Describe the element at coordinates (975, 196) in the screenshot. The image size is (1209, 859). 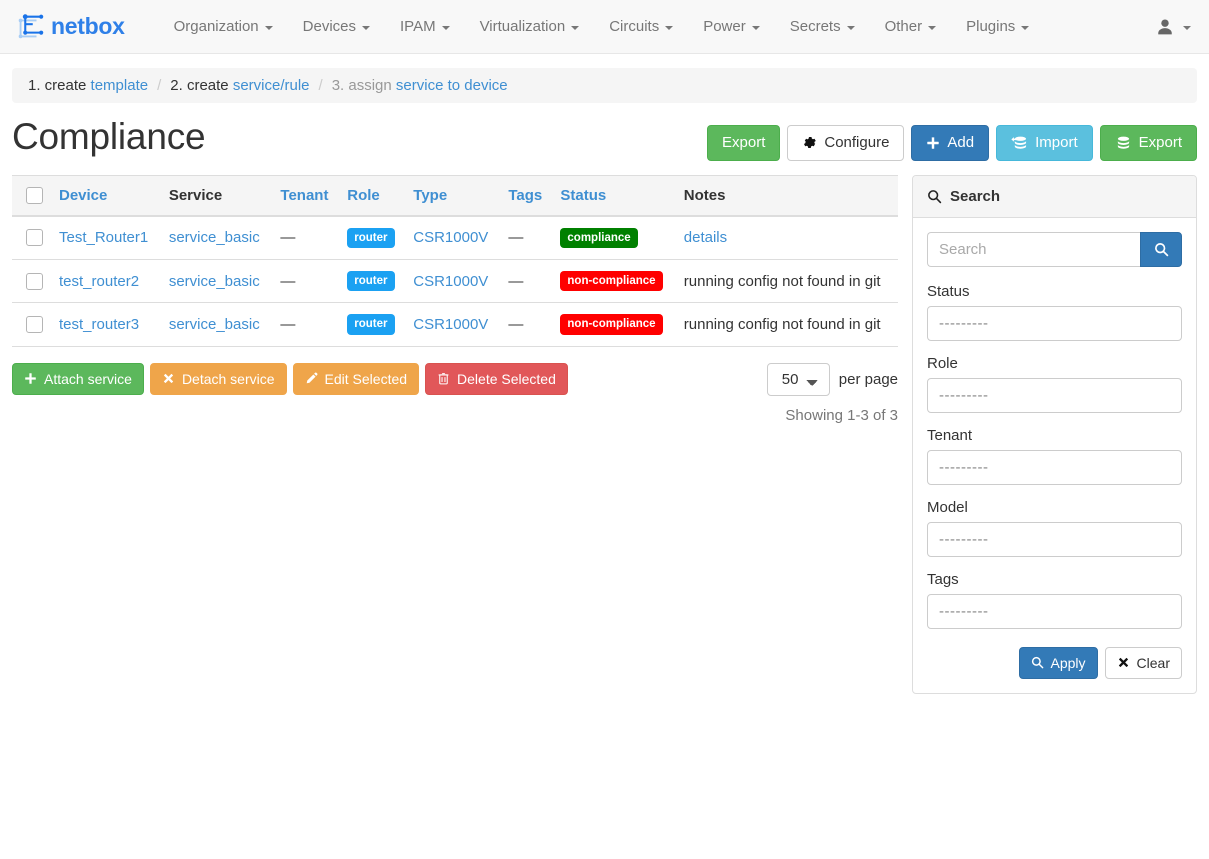
I see `search-panel-title: Search` at that location.